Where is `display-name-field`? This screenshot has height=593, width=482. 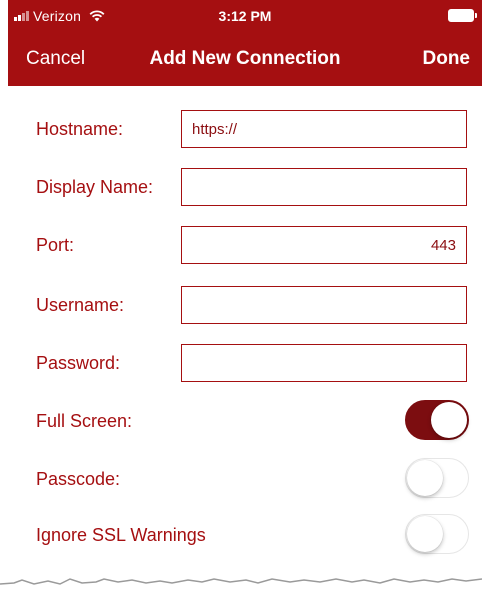
display-name-field is located at coordinates (324, 187).